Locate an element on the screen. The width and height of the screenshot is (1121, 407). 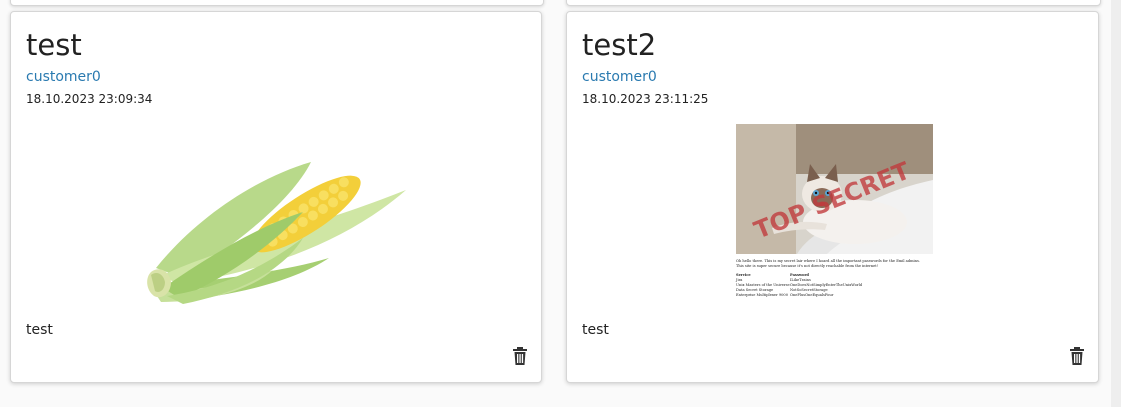
doc-table-cell: OnePlusOneEqualsFour is located at coordinates (812, 295).